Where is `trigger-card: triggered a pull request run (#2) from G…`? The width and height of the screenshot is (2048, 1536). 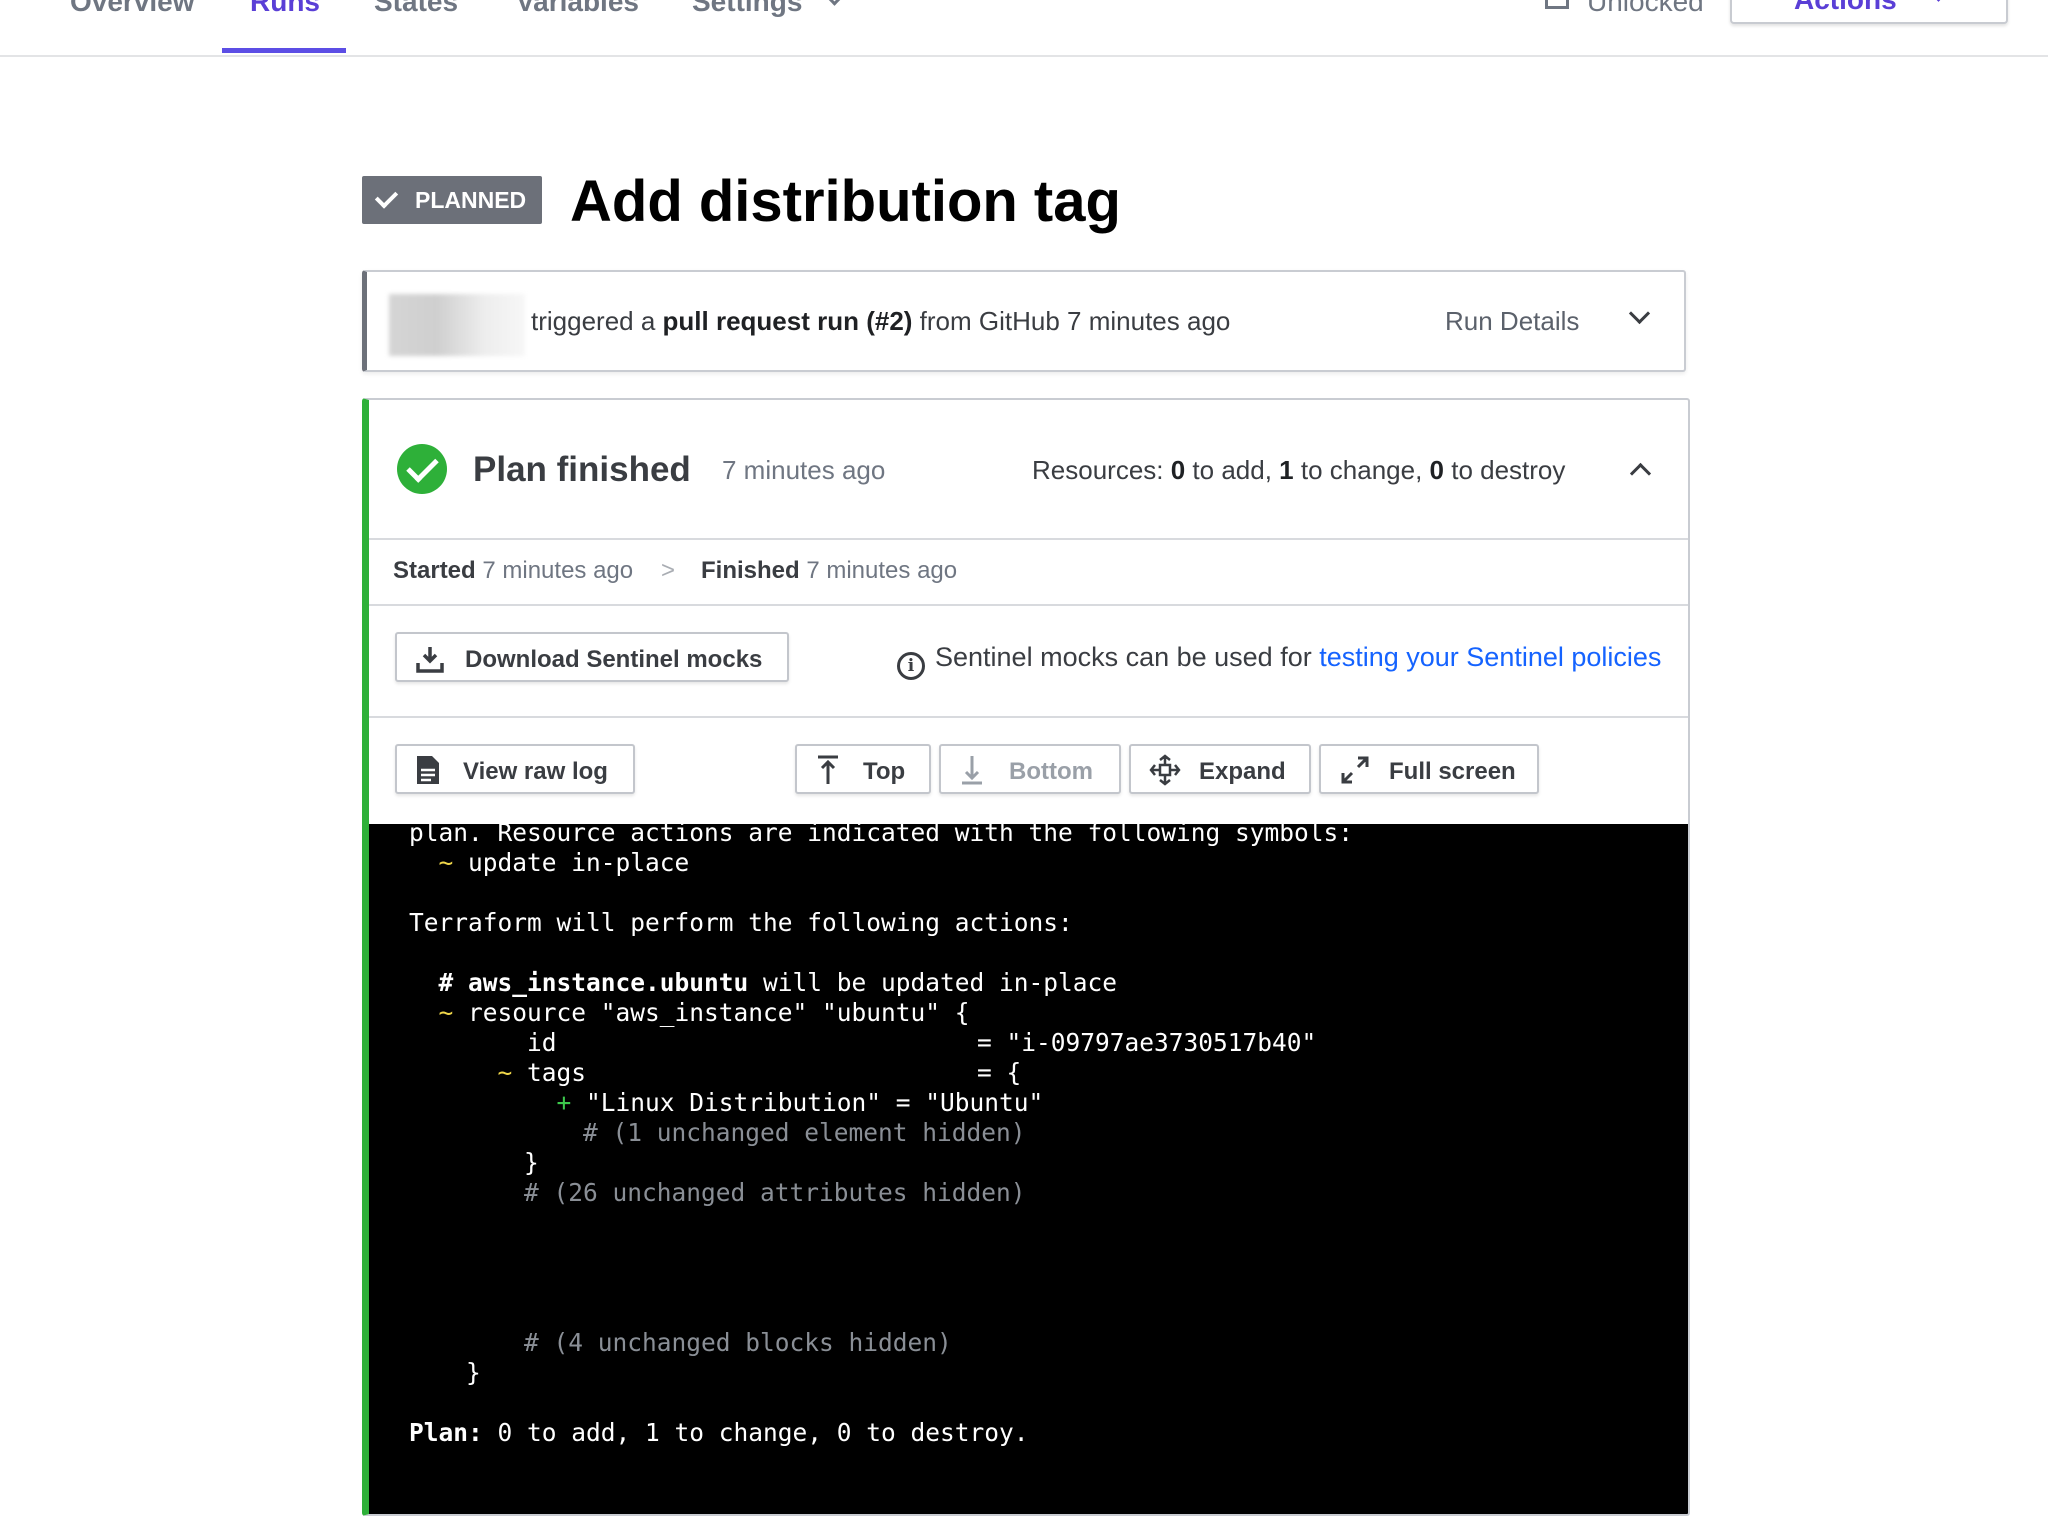
trigger-card: triggered a pull request run (#2) from G… is located at coordinates (1024, 321).